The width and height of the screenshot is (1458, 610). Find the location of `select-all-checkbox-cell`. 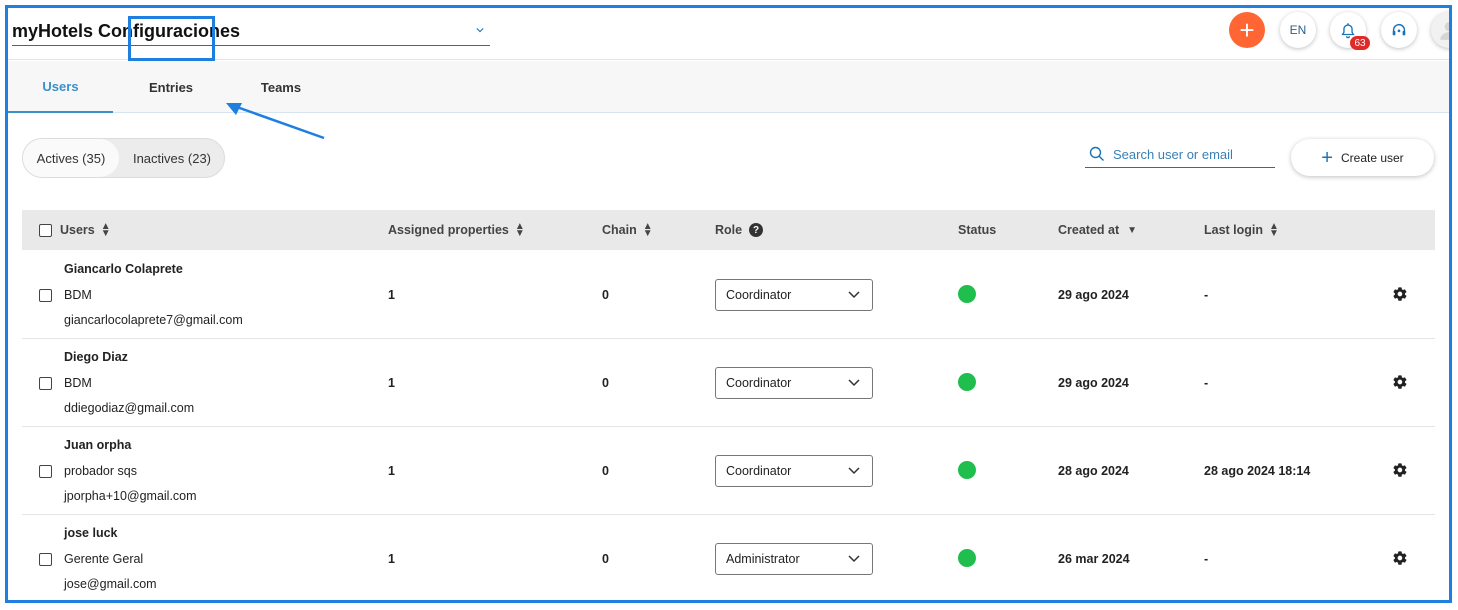

select-all-checkbox-cell is located at coordinates (45, 230).